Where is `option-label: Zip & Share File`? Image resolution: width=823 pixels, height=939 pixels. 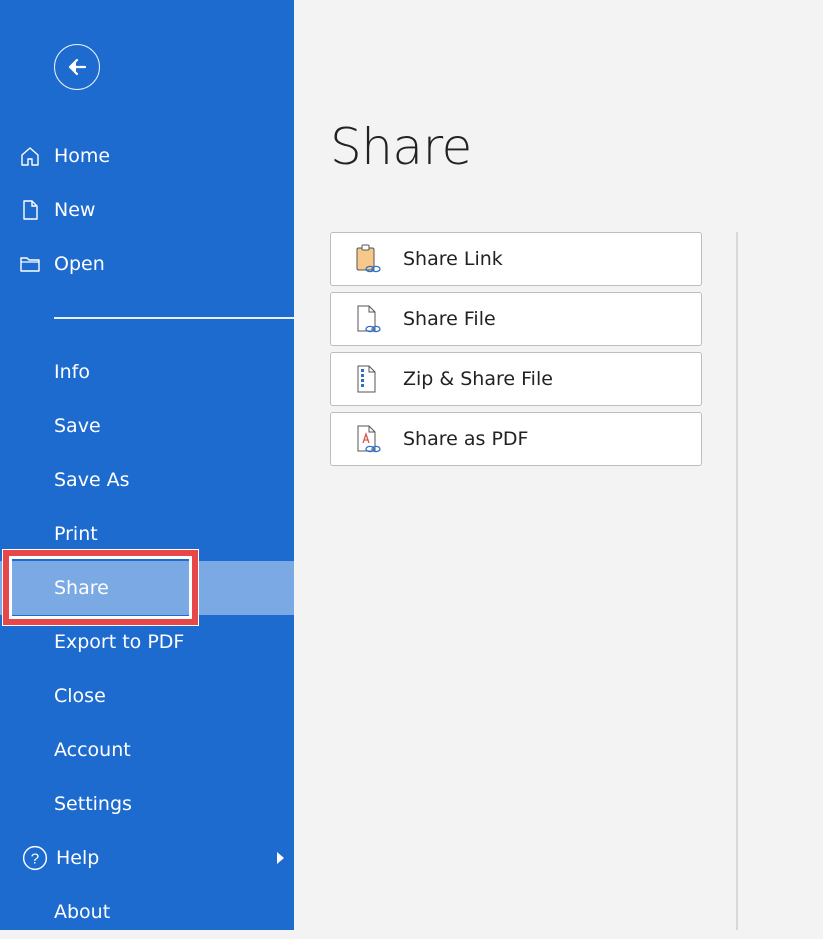 option-label: Zip & Share File is located at coordinates (478, 379).